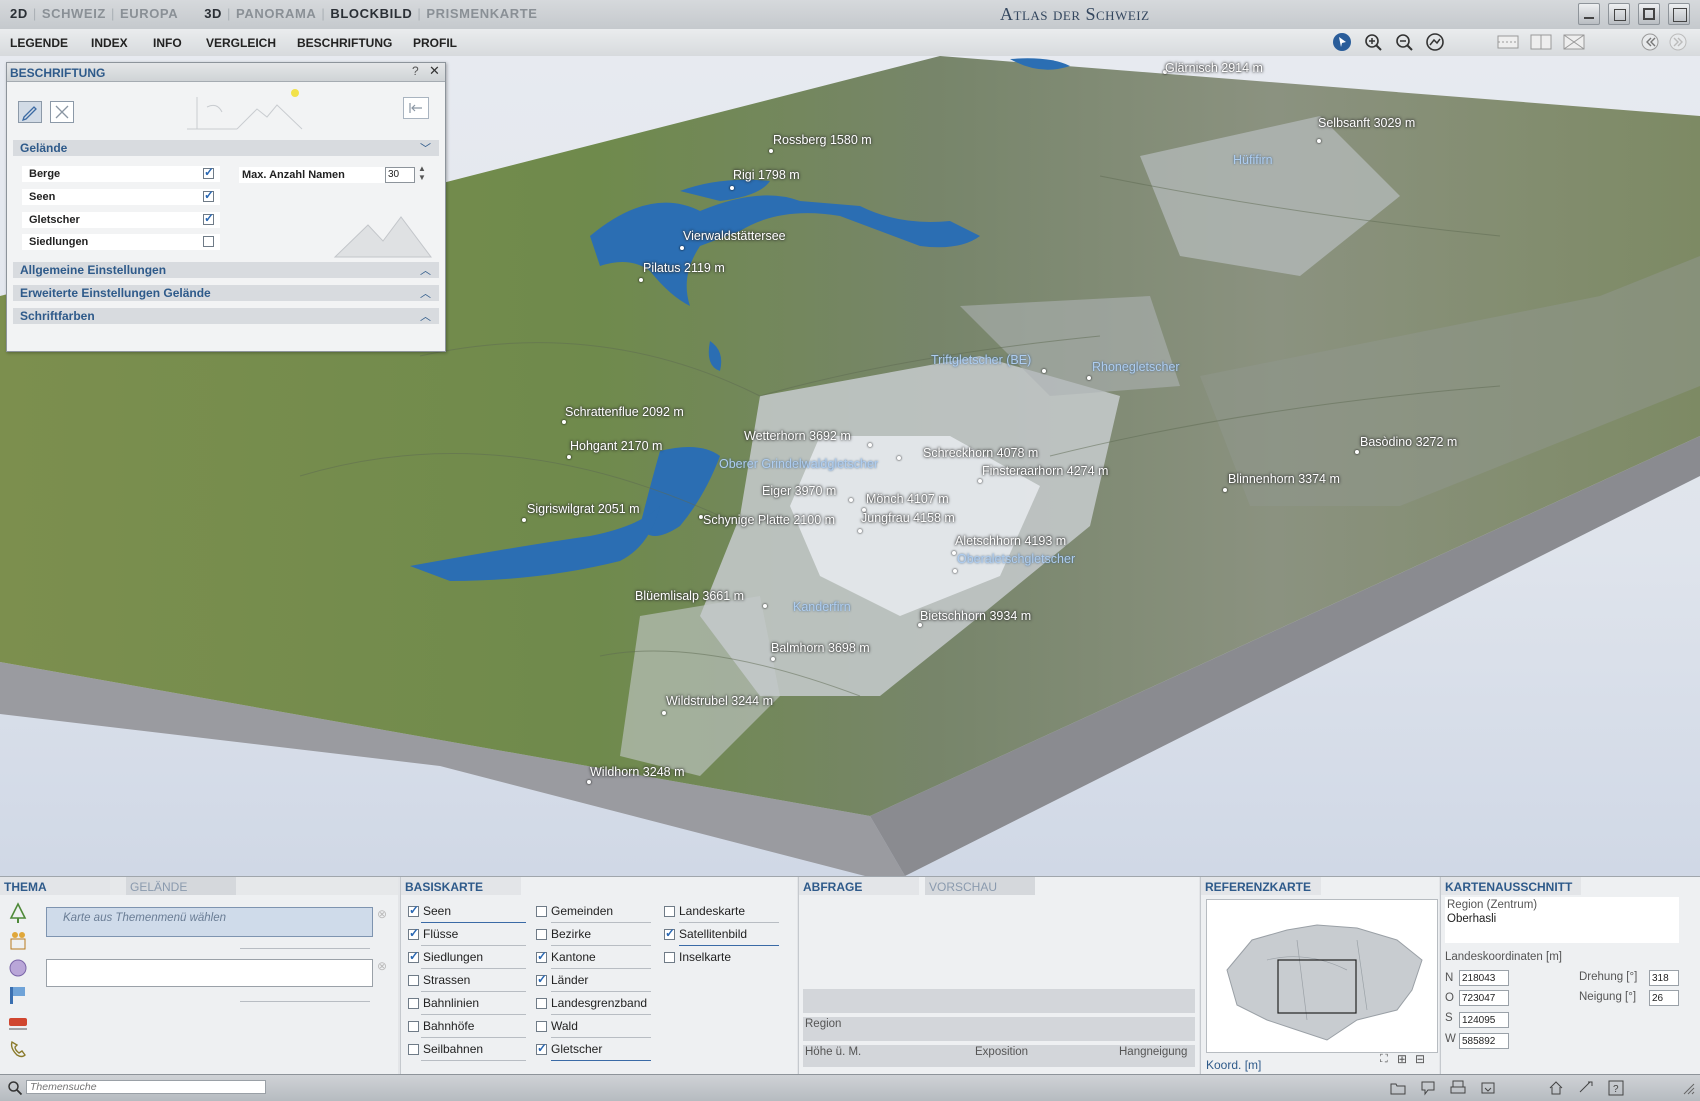 This screenshot has width=1700, height=1101. I want to click on zoom-plus-icon: ⊞, so click(1402, 1059).